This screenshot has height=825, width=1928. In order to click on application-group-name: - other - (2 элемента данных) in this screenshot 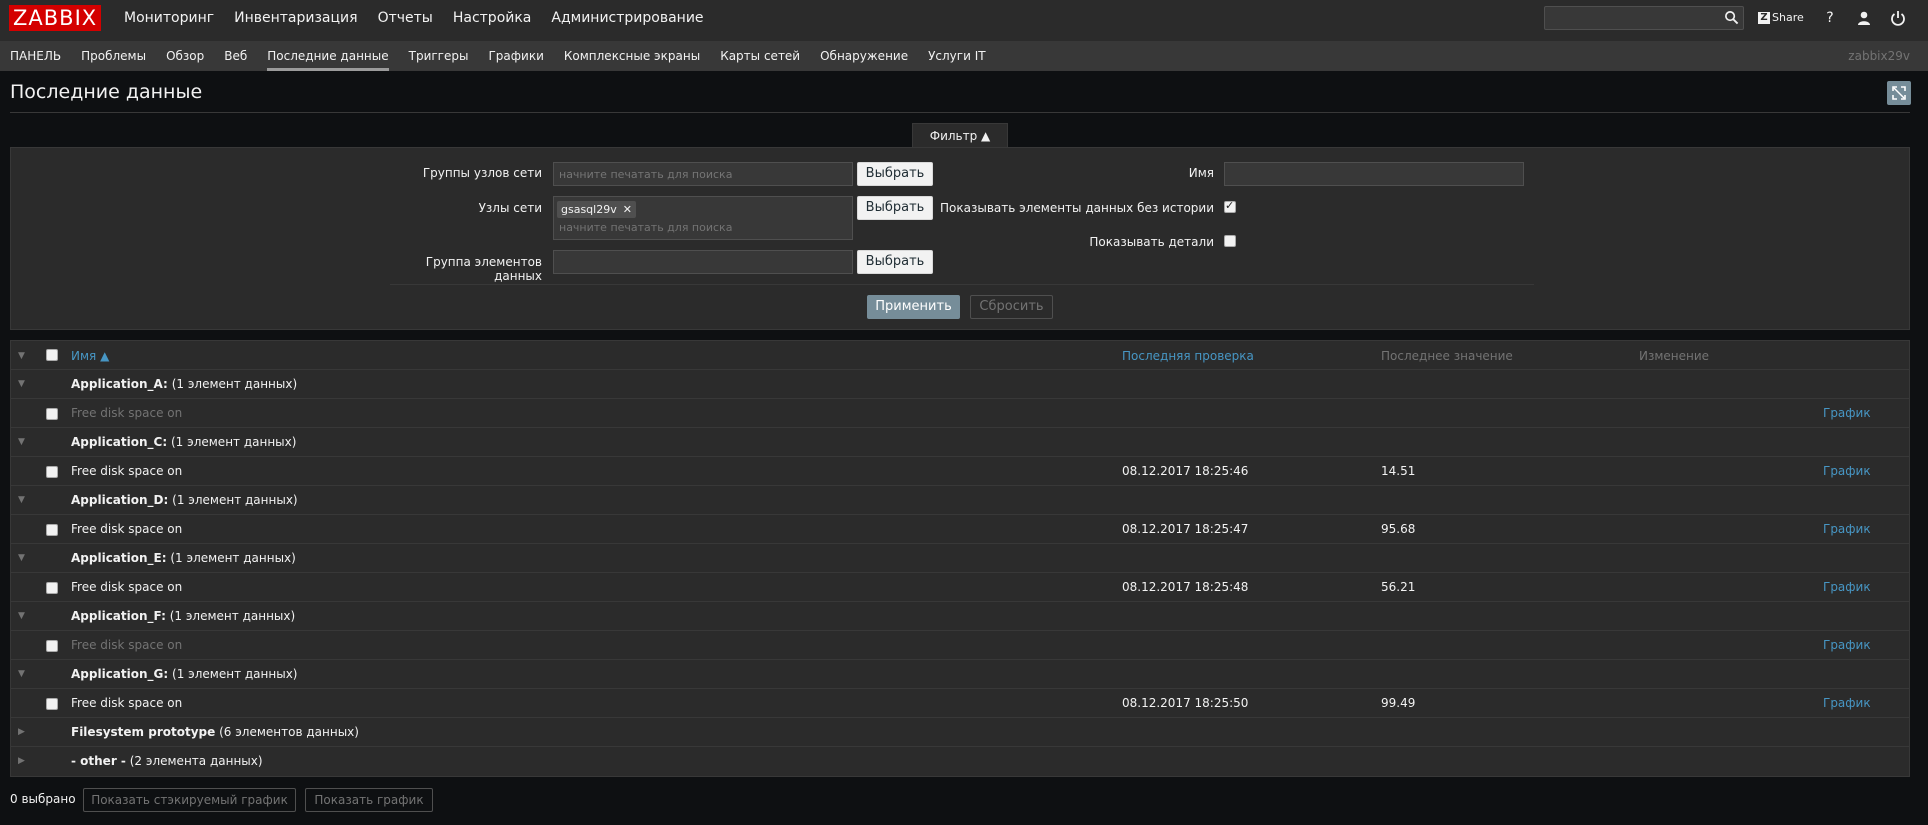, I will do `click(167, 761)`.